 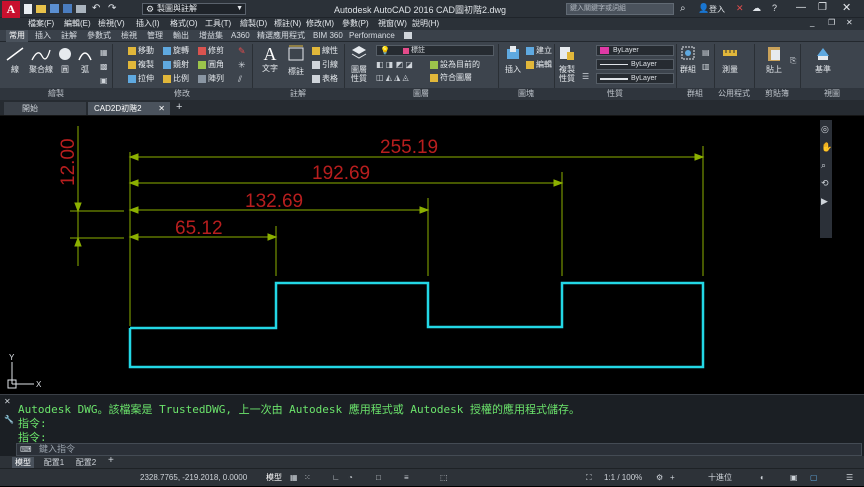 What do you see at coordinates (325, 51) in the screenshot?
I see `linear-tool: 線性` at bounding box center [325, 51].